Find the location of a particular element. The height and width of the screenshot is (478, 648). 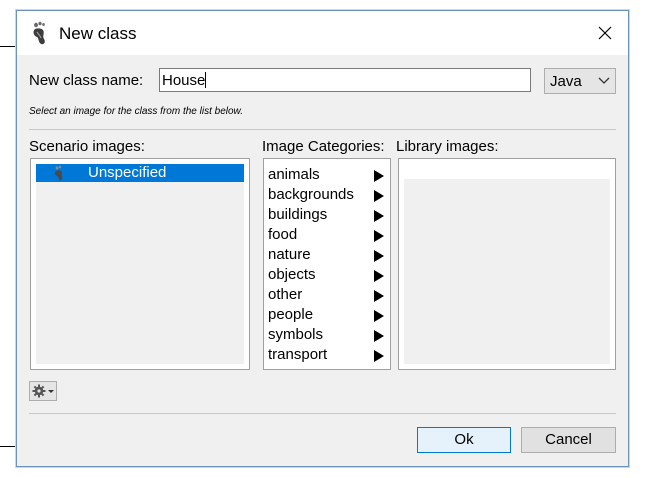

class-name-value: House is located at coordinates (184, 80).